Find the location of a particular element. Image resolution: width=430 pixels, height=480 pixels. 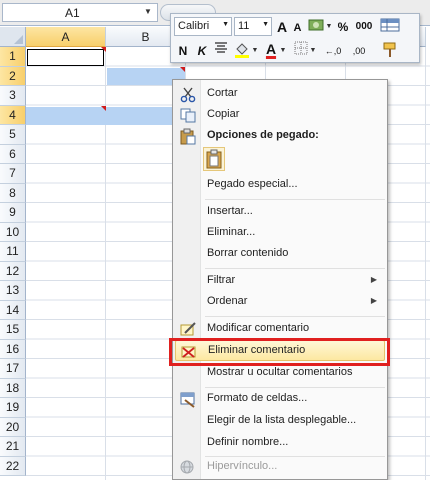

paste-option-button is located at coordinates (214, 159).